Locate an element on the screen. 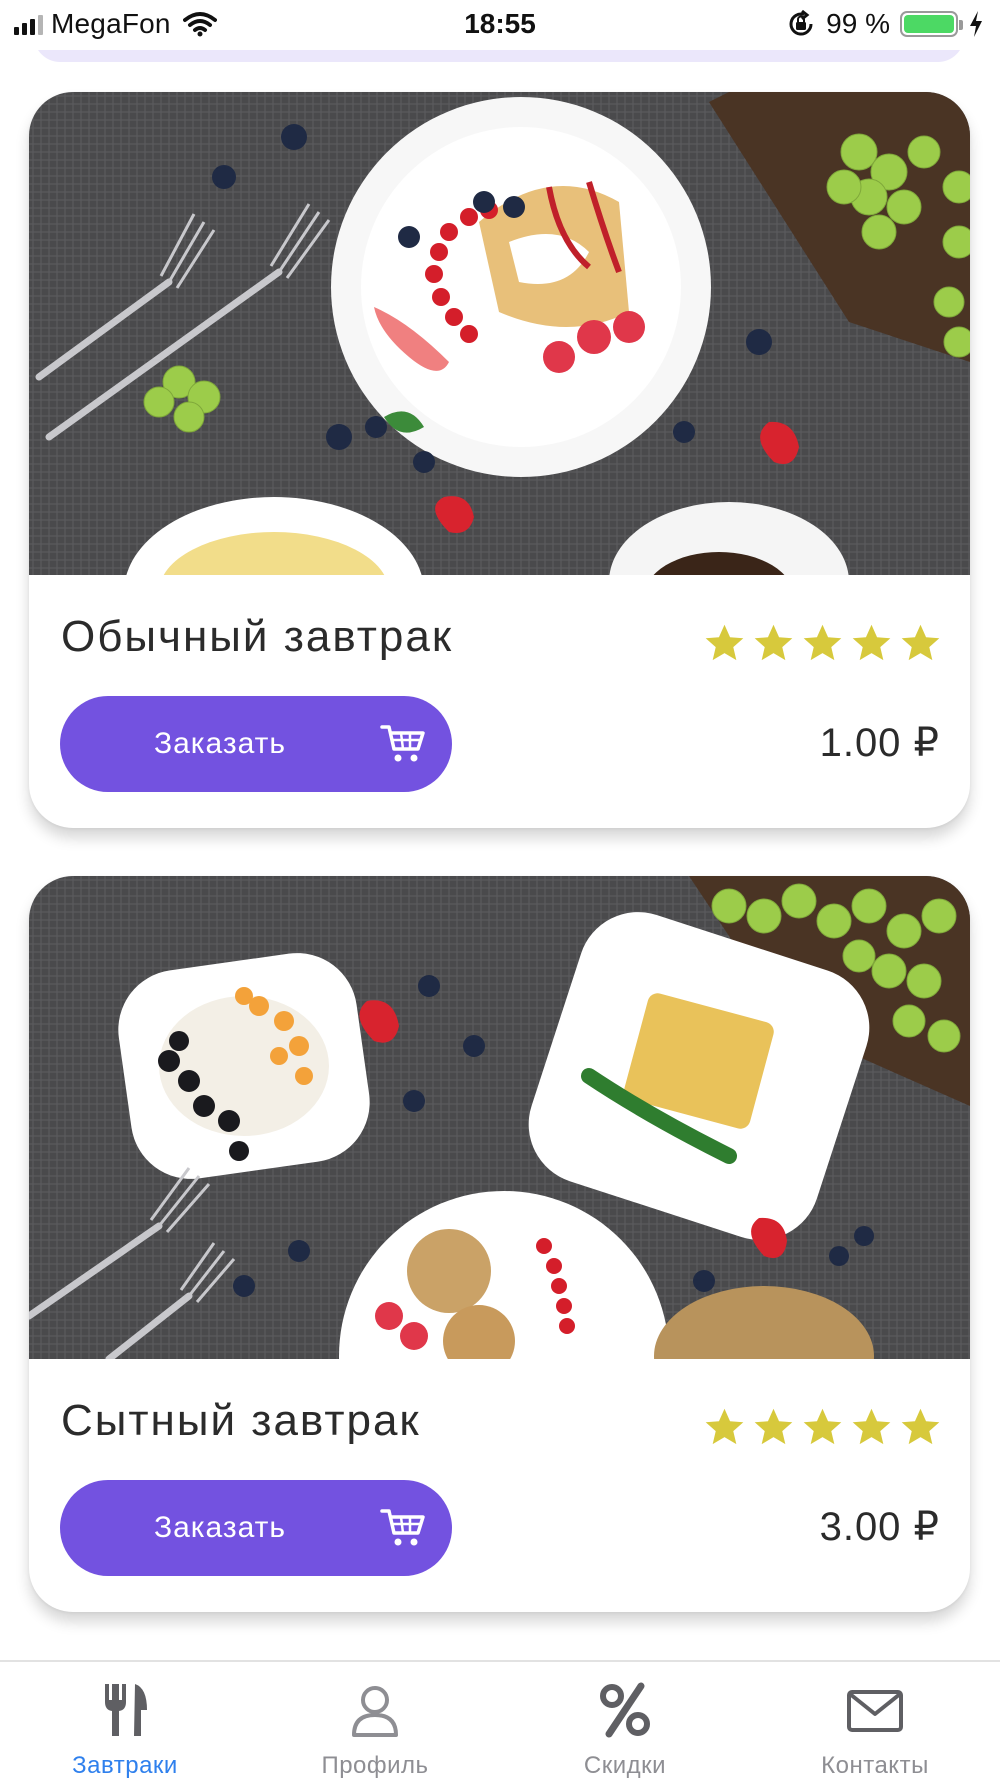 Image resolution: width=1000 pixels, height=1778 pixels. tab-bar: Завтраки Профиль Скидки Контакты is located at coordinates (500, 1719).